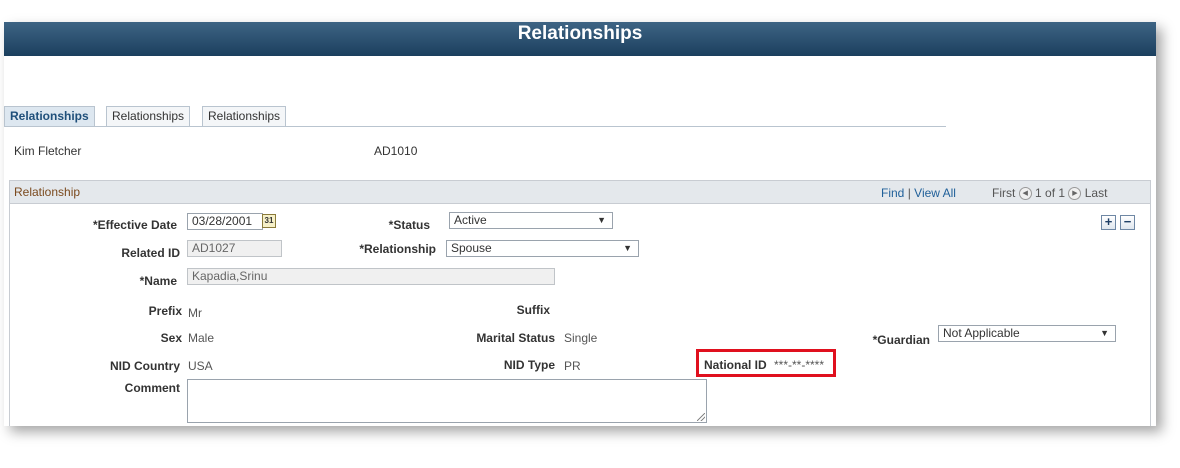 The image size is (1180, 468). Describe the element at coordinates (244, 116) in the screenshot. I see `tab-relationships-3: Relationships` at that location.